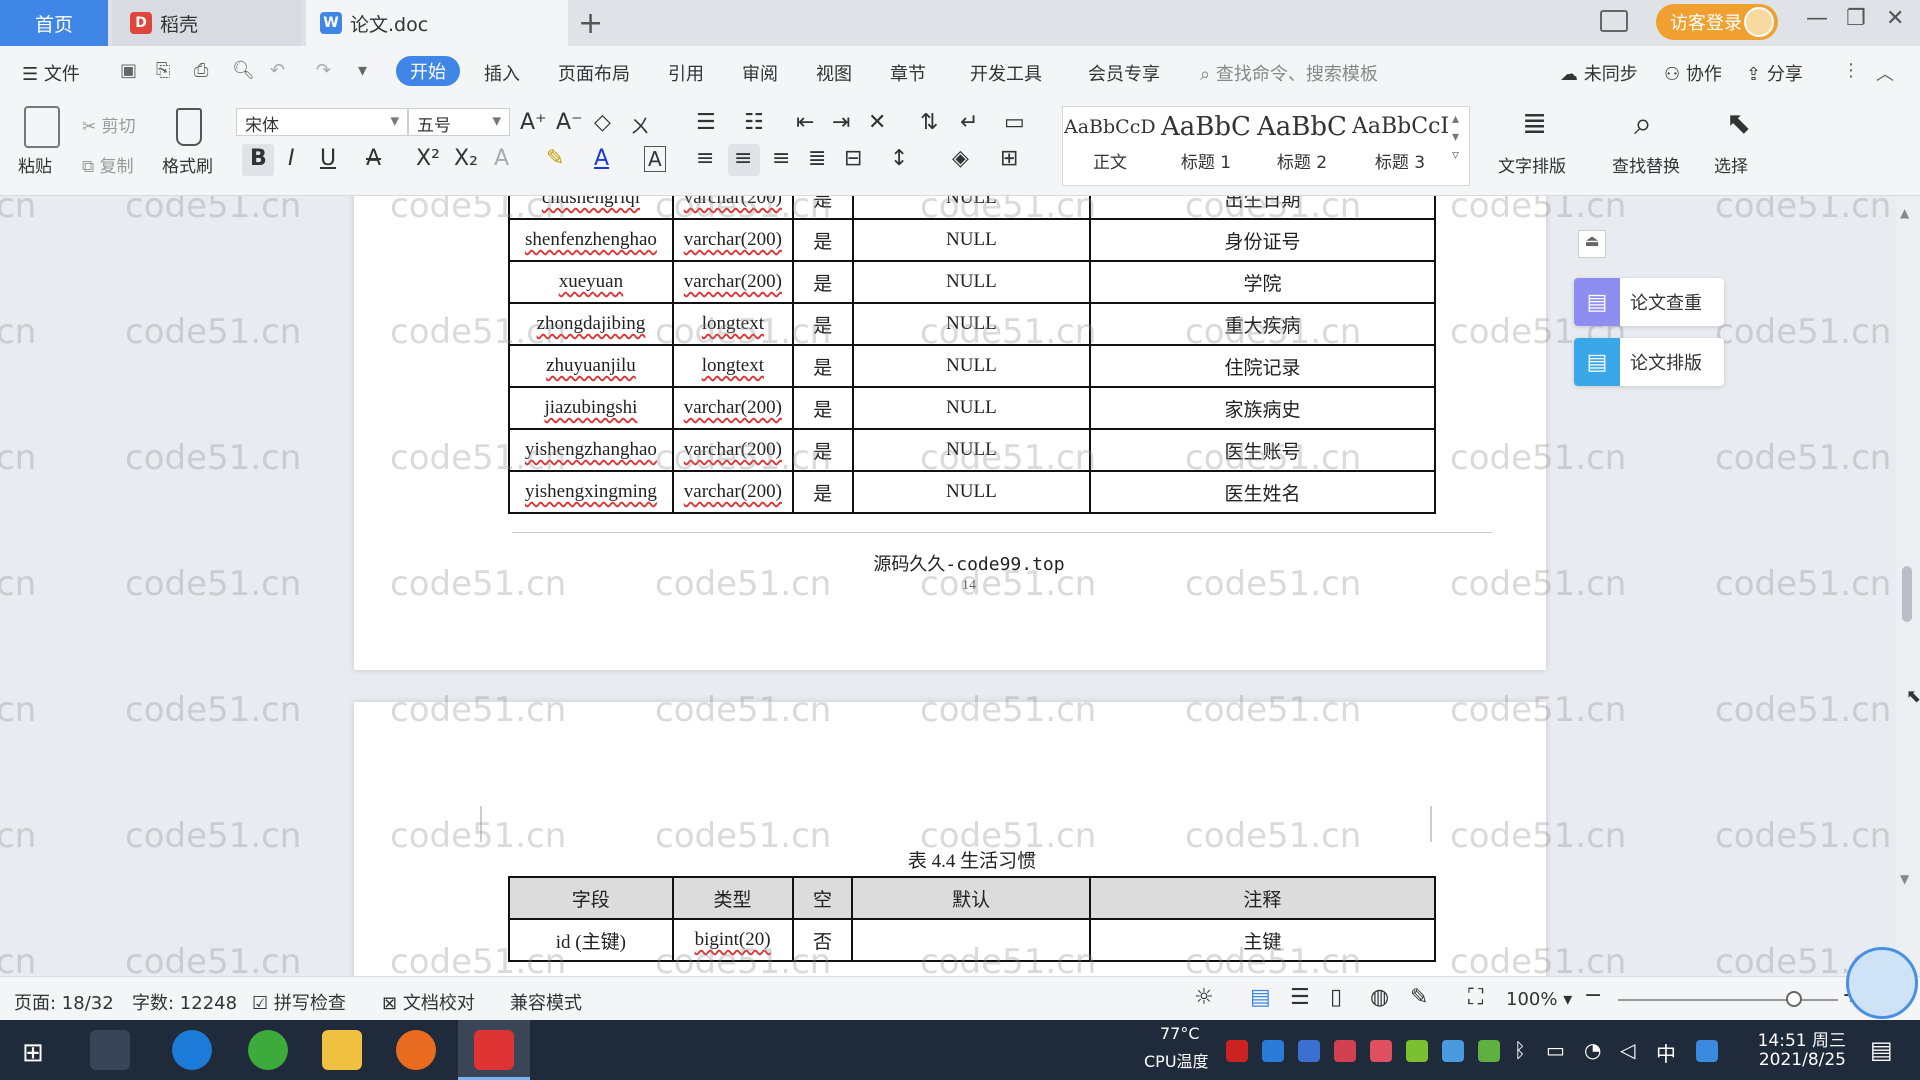  I want to click on phonetic-icon: ㄨ, so click(640, 124).